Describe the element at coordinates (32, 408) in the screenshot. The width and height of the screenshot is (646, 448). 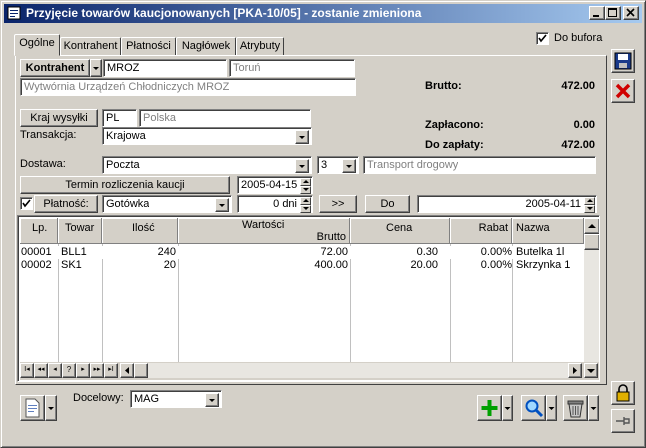
I see `print-button` at that location.